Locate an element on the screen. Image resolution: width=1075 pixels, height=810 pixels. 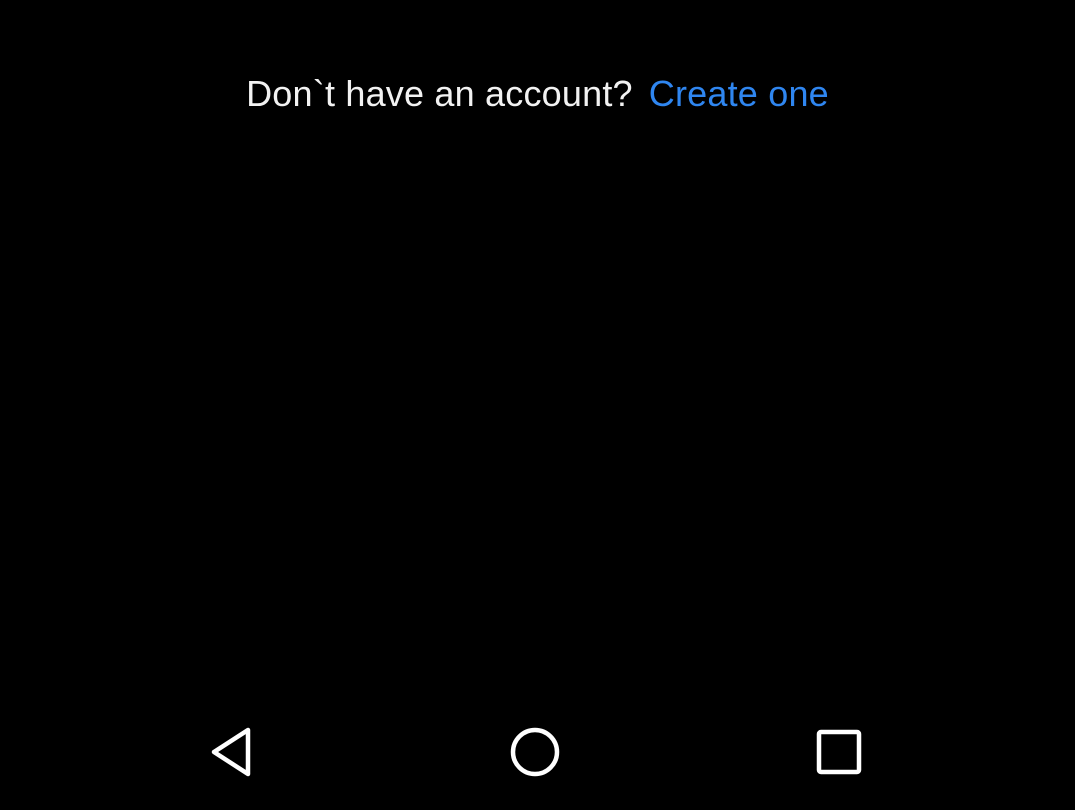
signup-prompt: Don`t have an account? Create one is located at coordinates (537, 94).